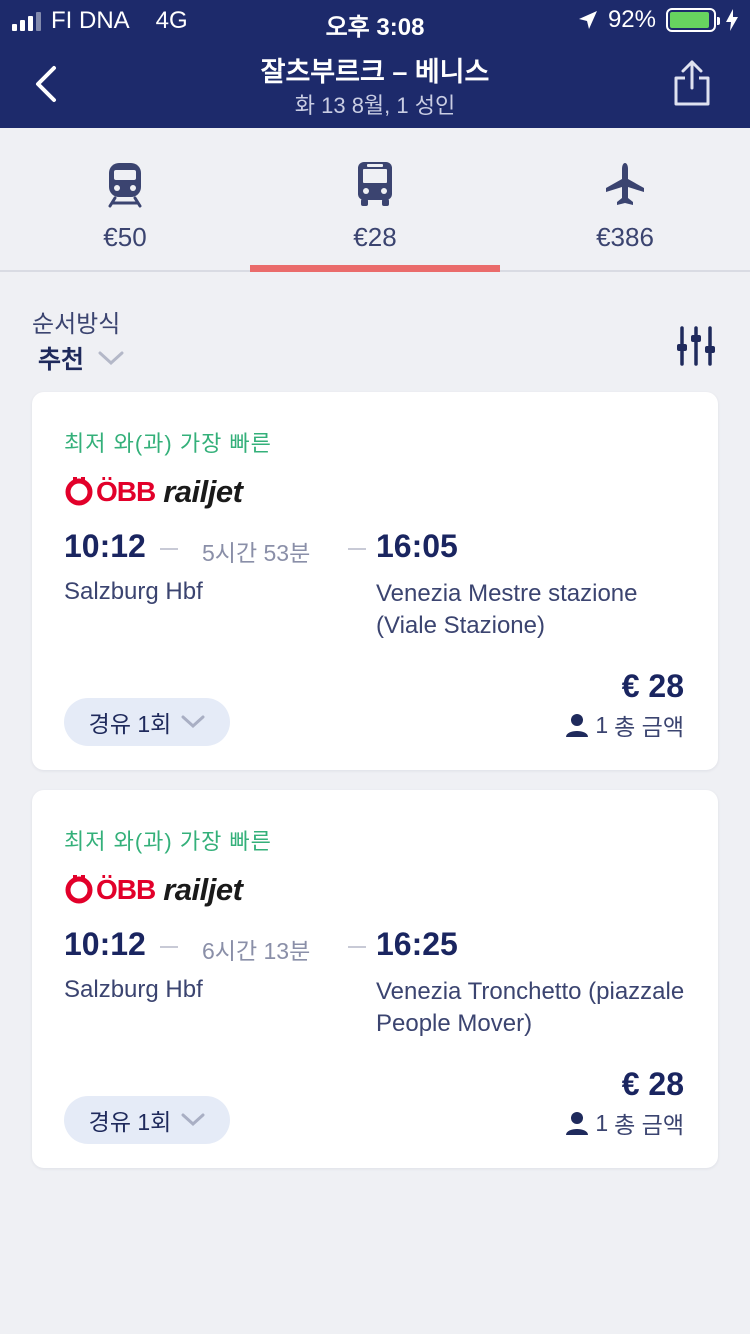  What do you see at coordinates (256, 951) in the screenshot?
I see `trip-duration: 6시간 13분` at bounding box center [256, 951].